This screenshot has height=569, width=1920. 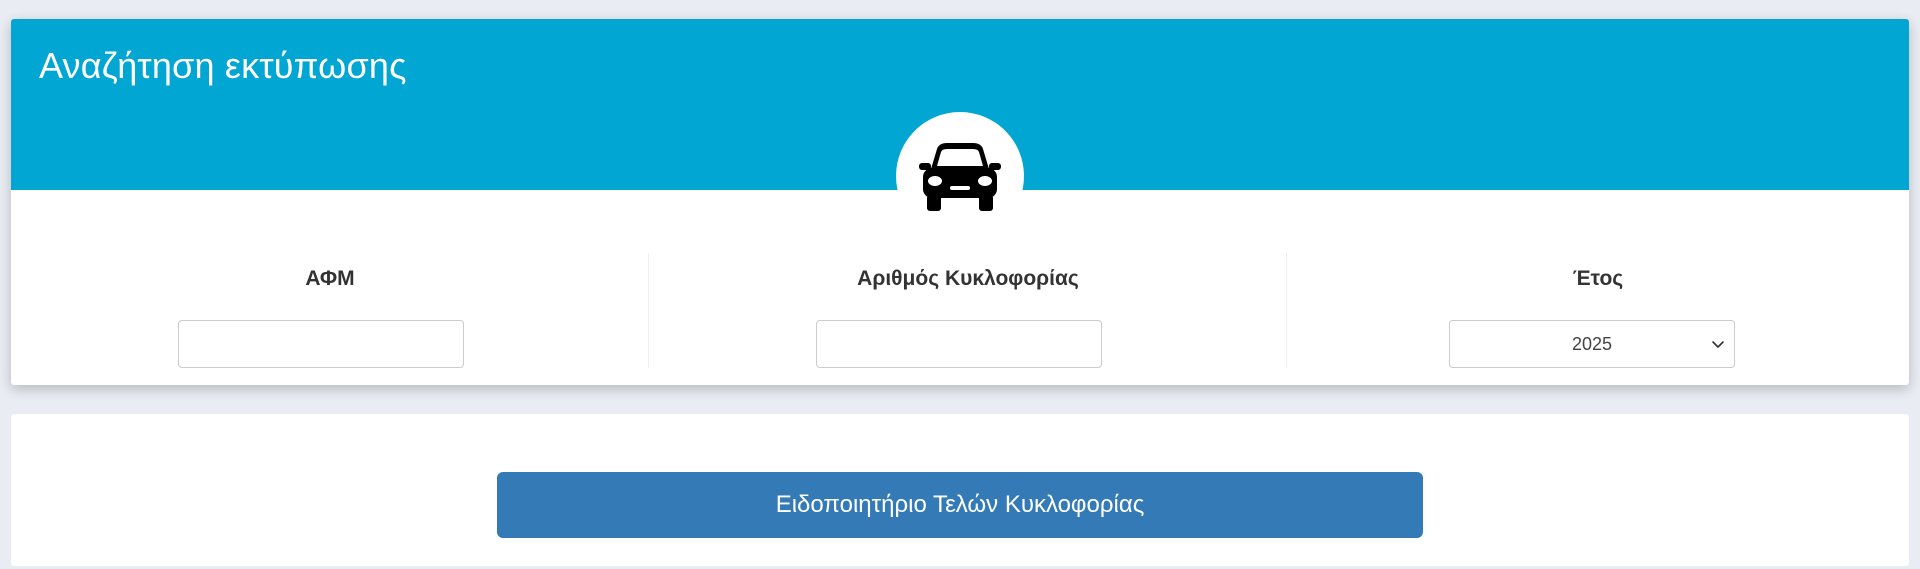 I want to click on field-afm: ΑΦΜ, so click(x=330, y=300).